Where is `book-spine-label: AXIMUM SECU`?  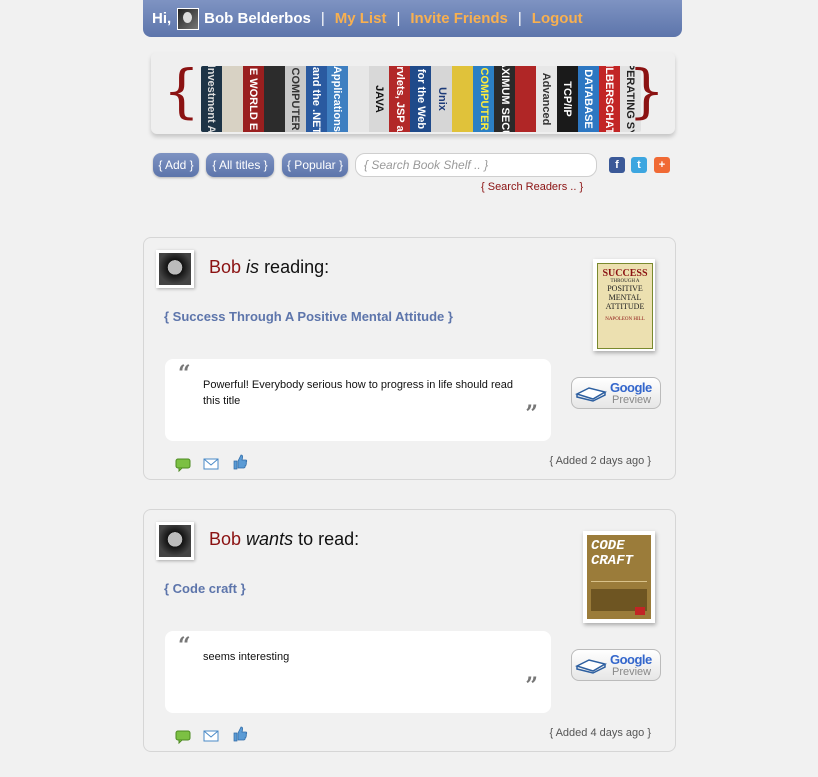 book-spine-label: AXIMUM SECU is located at coordinates (504, 99).